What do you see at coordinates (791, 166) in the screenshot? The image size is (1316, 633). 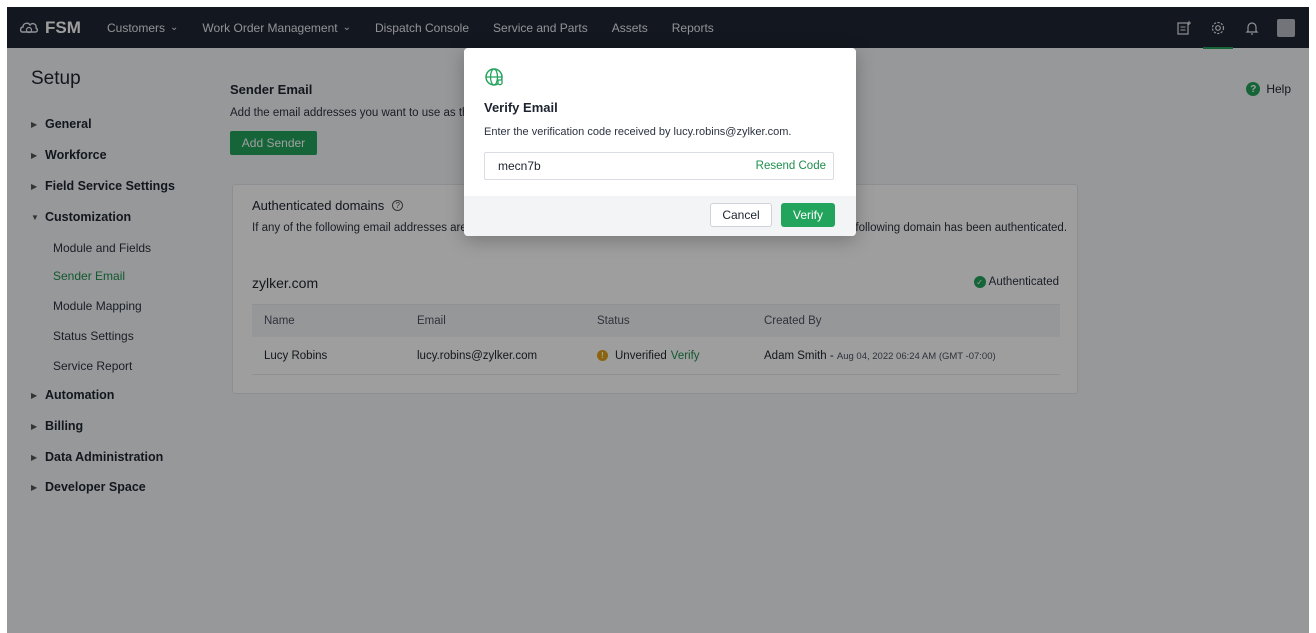 I see `resend-code-link: Resend Code` at bounding box center [791, 166].